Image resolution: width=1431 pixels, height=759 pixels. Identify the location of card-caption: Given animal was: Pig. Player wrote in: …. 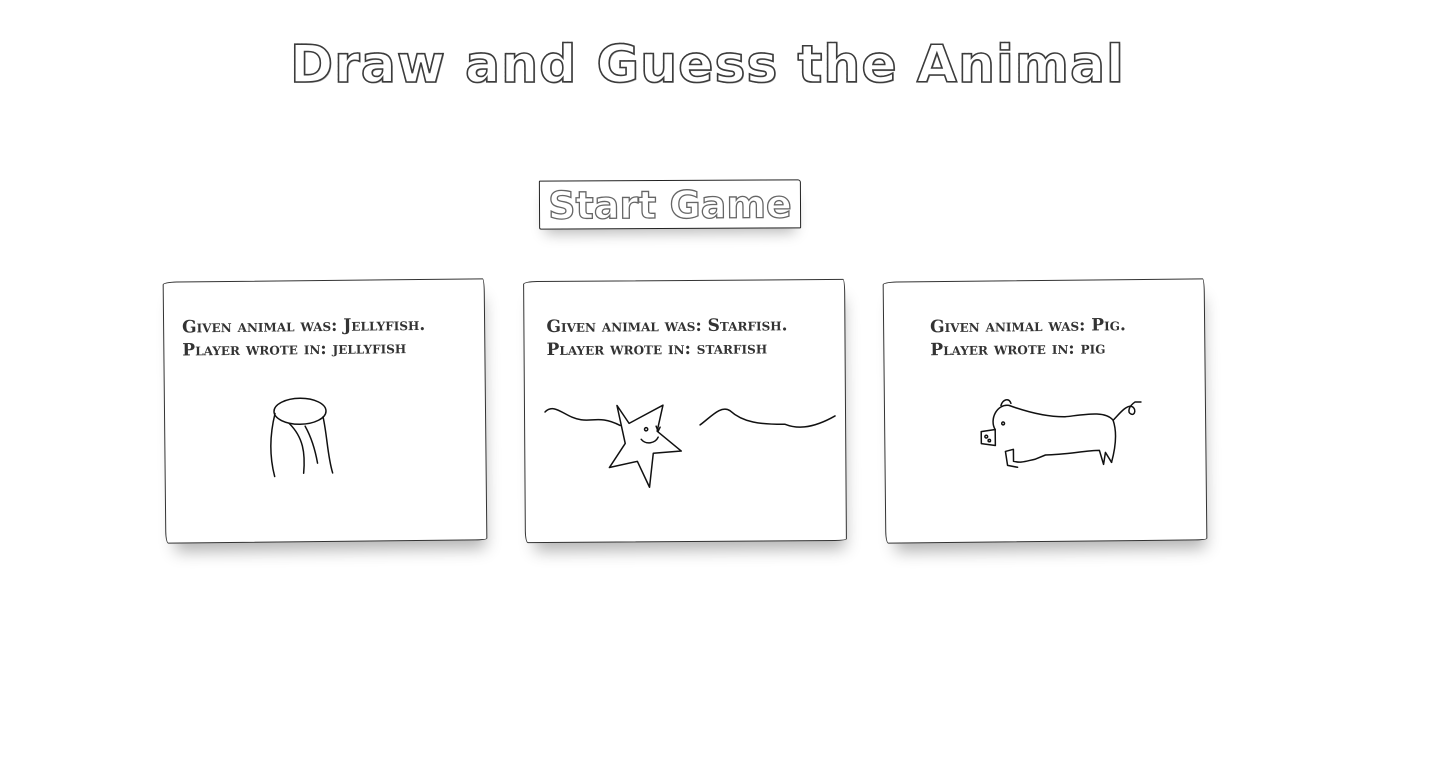
(1028, 338).